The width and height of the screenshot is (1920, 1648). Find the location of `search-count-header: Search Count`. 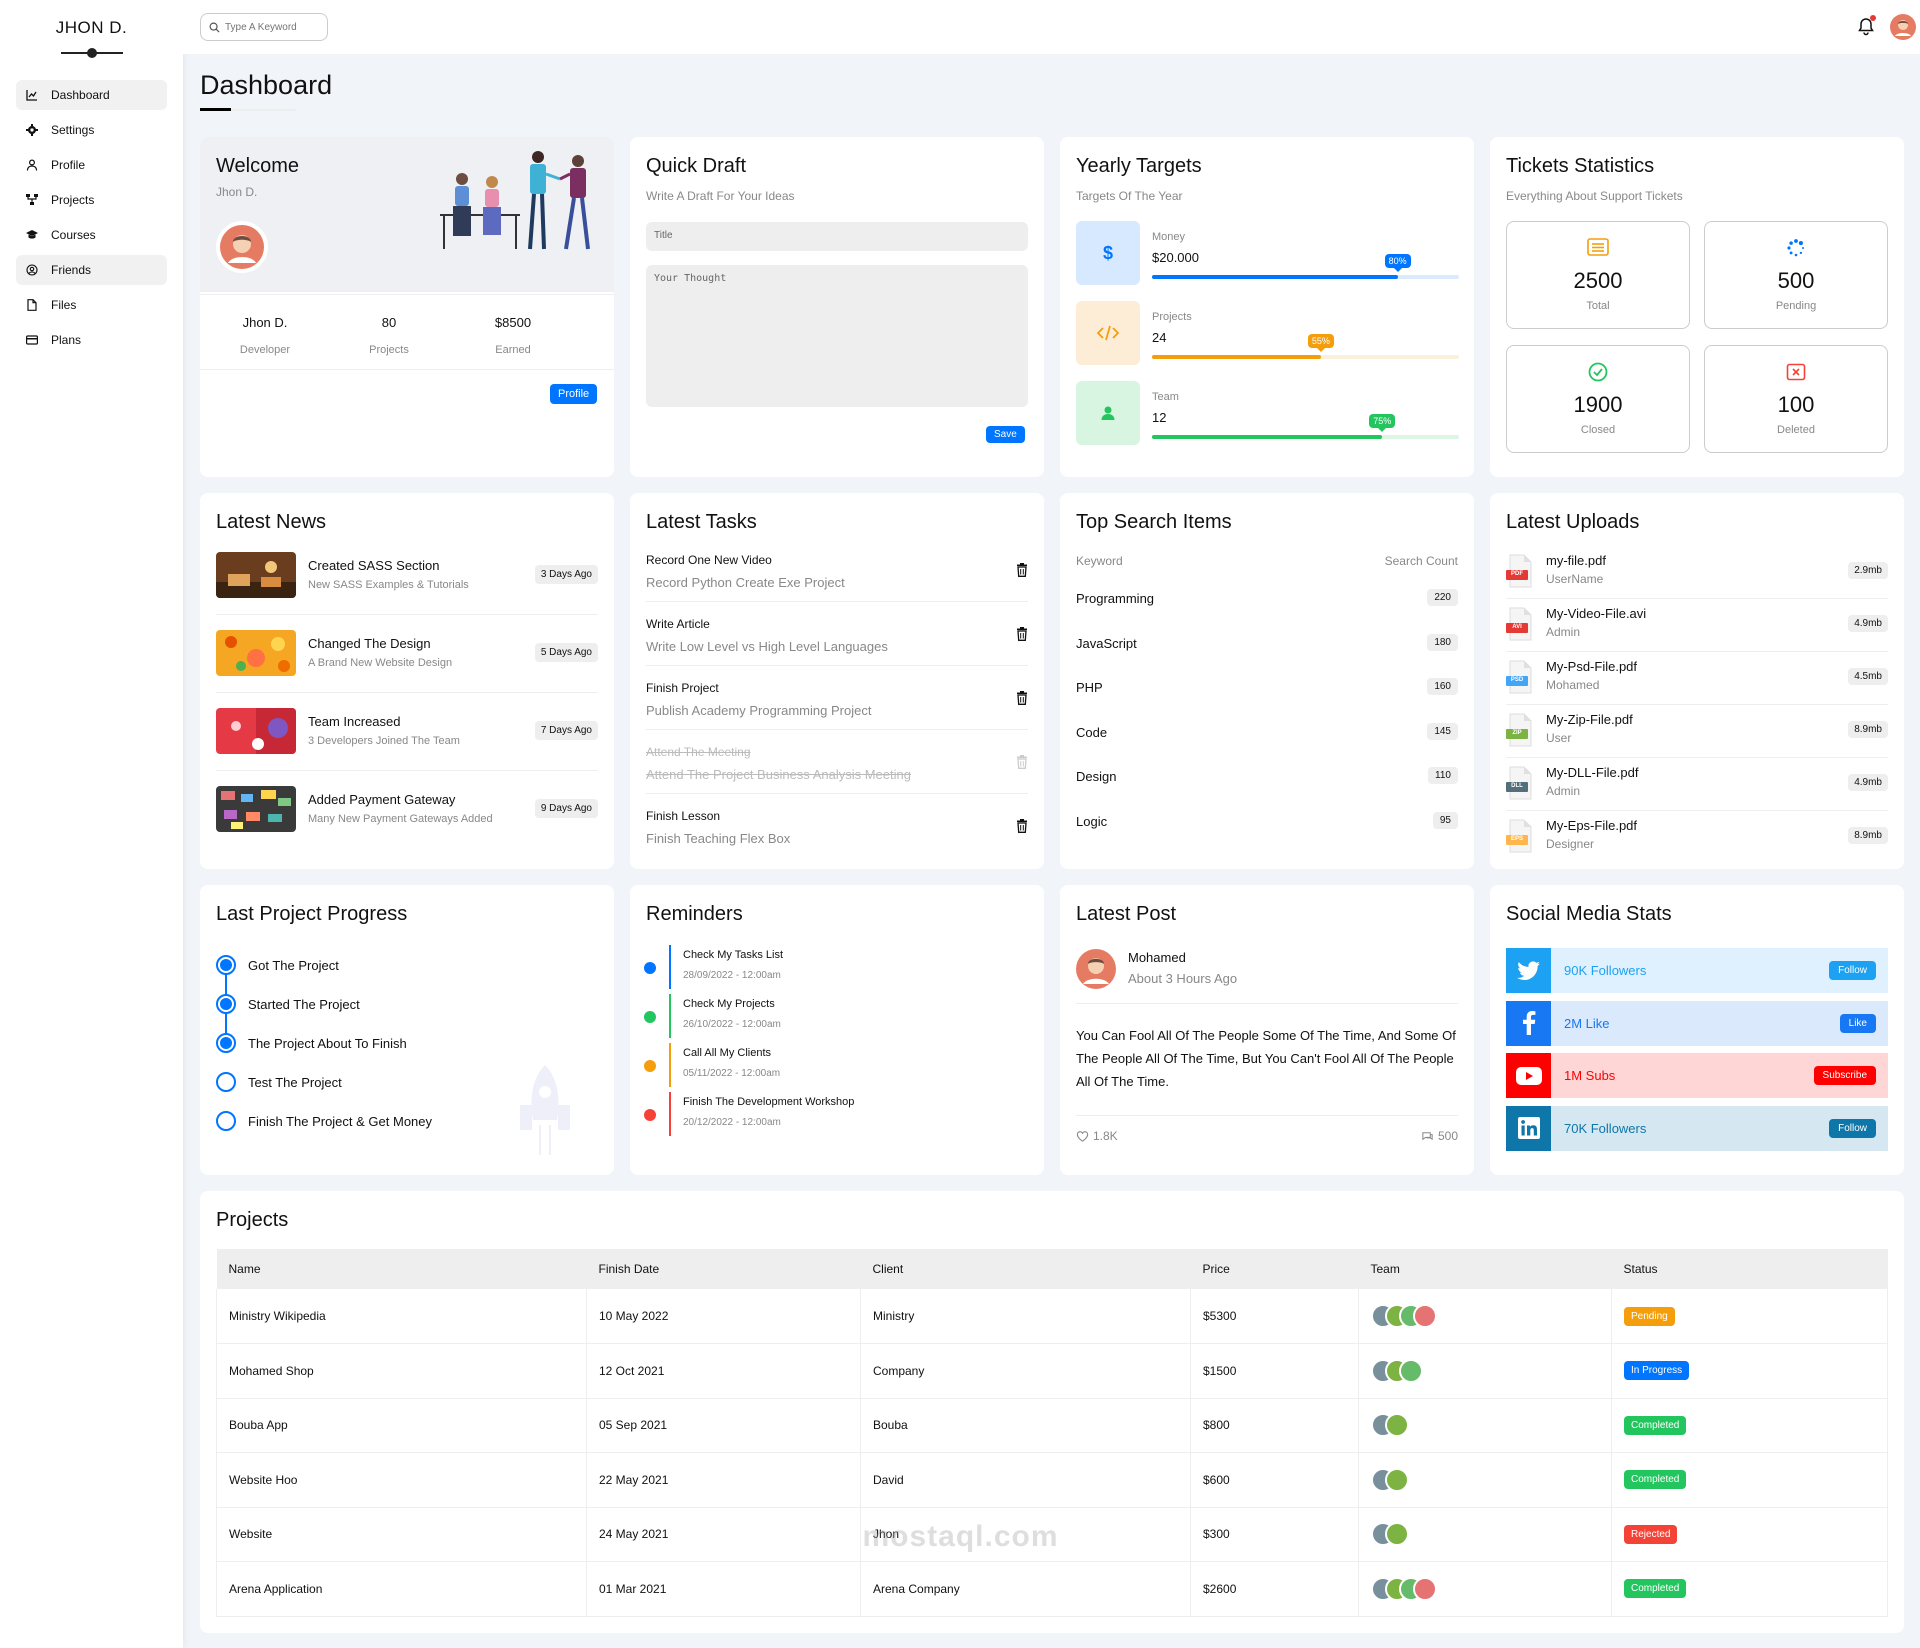

search-count-header: Search Count is located at coordinates (1421, 561).